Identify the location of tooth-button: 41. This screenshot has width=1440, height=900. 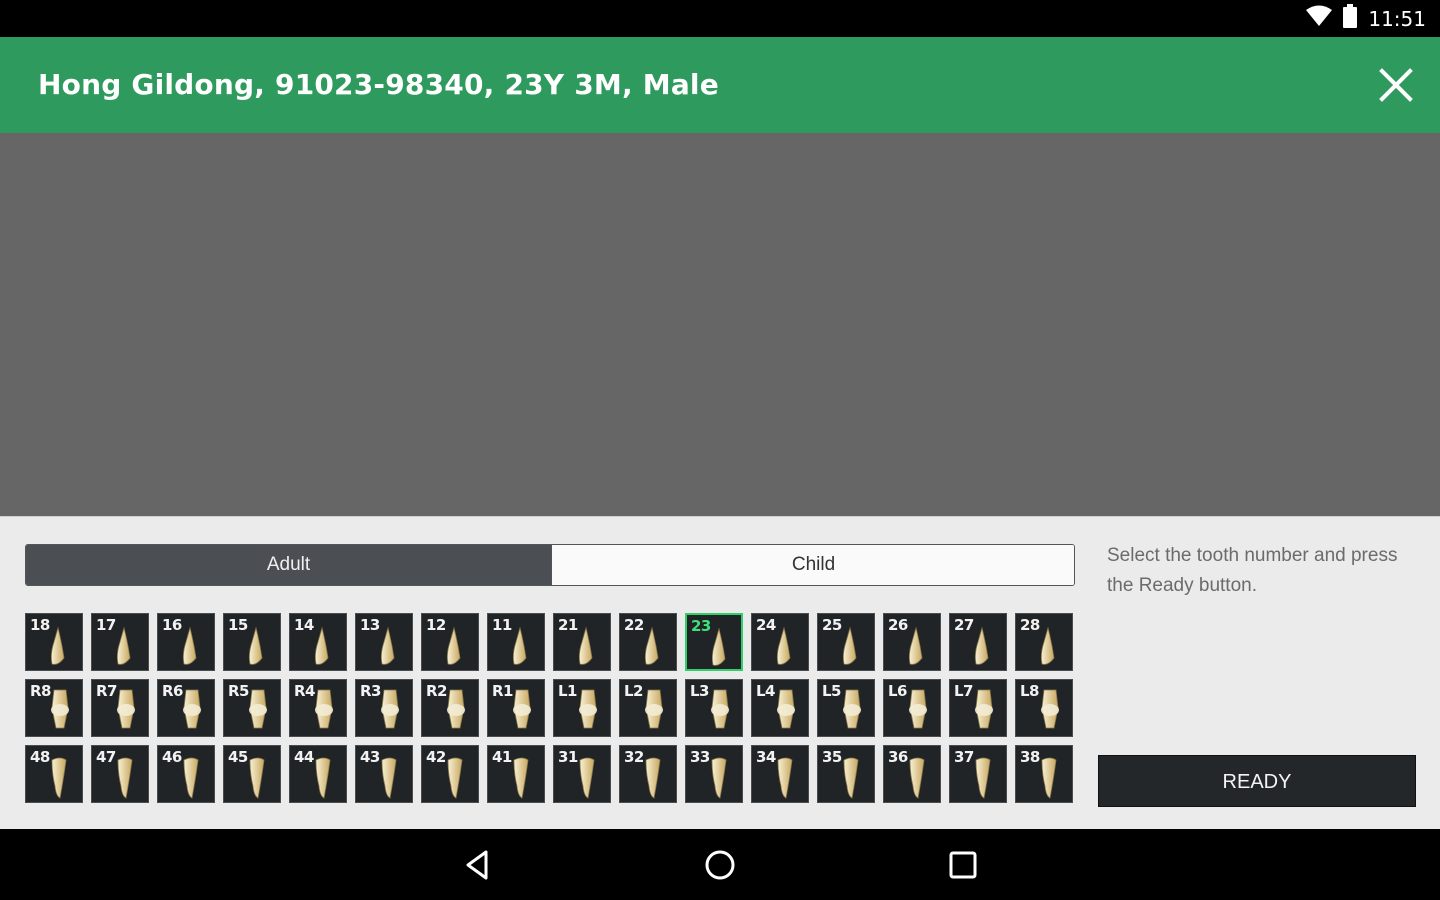
(516, 774).